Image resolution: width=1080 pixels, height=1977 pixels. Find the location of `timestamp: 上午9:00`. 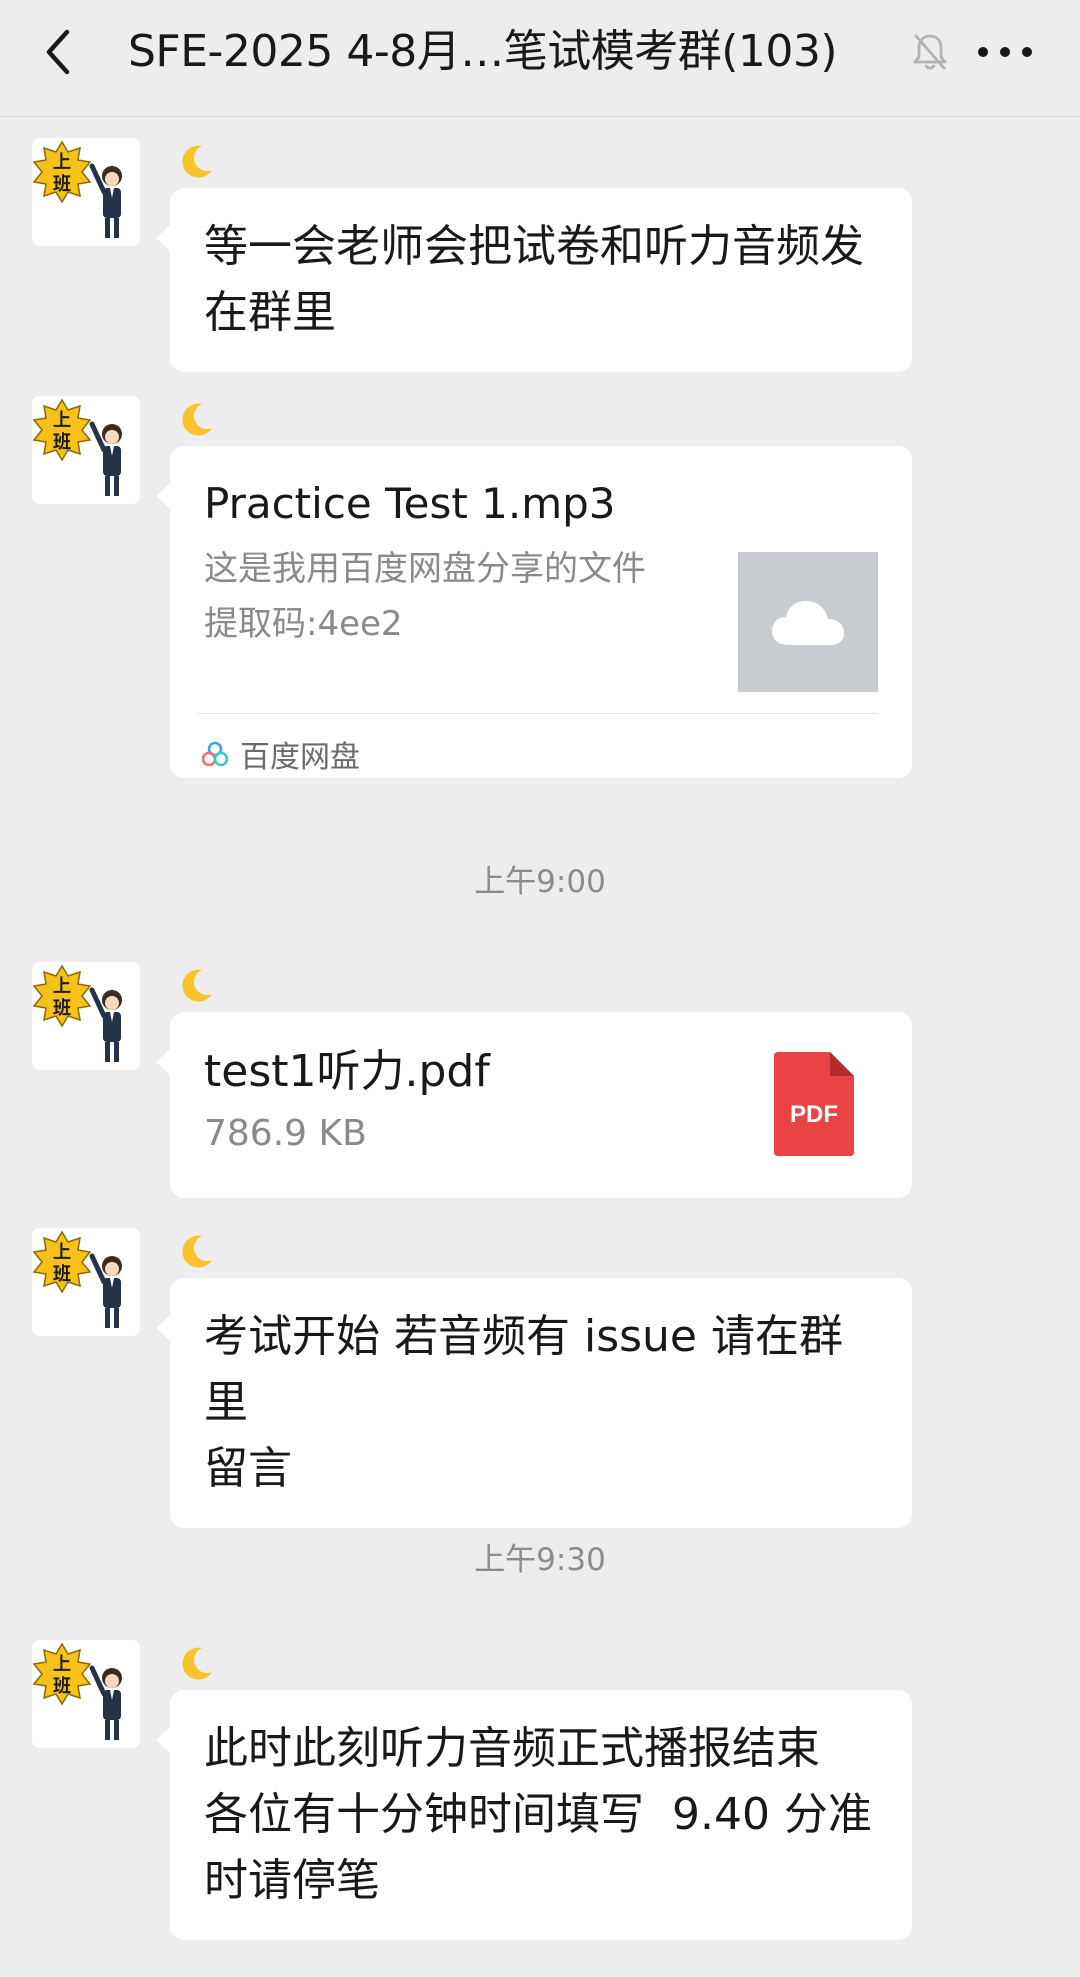

timestamp: 上午9:00 is located at coordinates (540, 882).